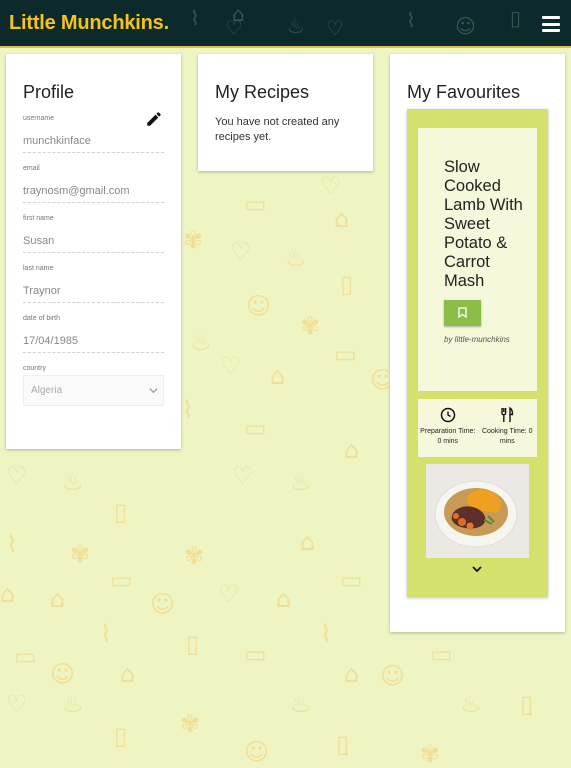 The image size is (571, 768). I want to click on username-value: munchkinface, so click(93, 137).